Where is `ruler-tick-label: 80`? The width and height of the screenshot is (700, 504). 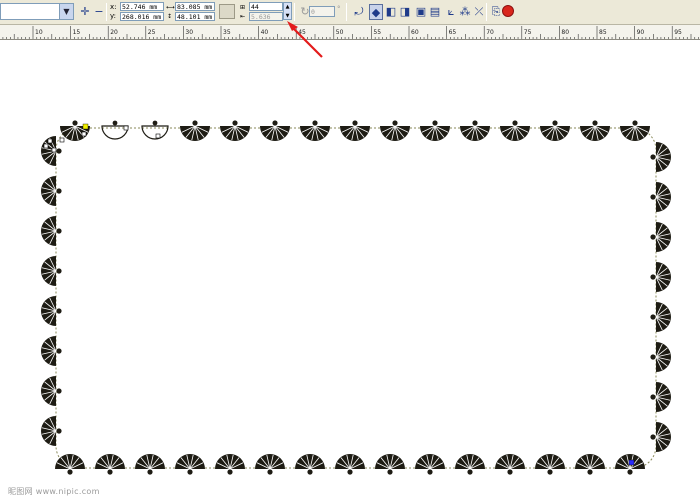 ruler-tick-label: 80 is located at coordinates (565, 32).